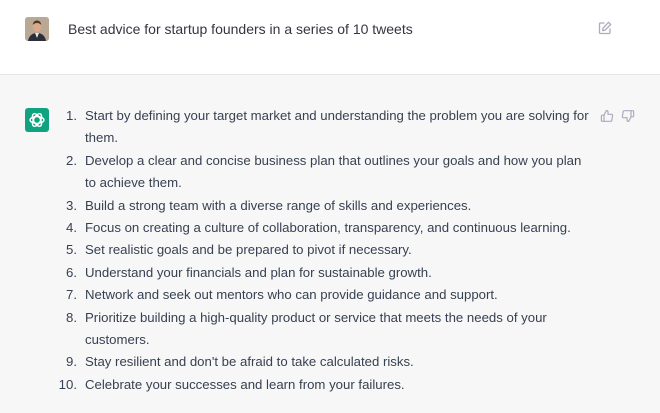 The width and height of the screenshot is (660, 413). What do you see at coordinates (37, 29) in the screenshot?
I see `user-avatar` at bounding box center [37, 29].